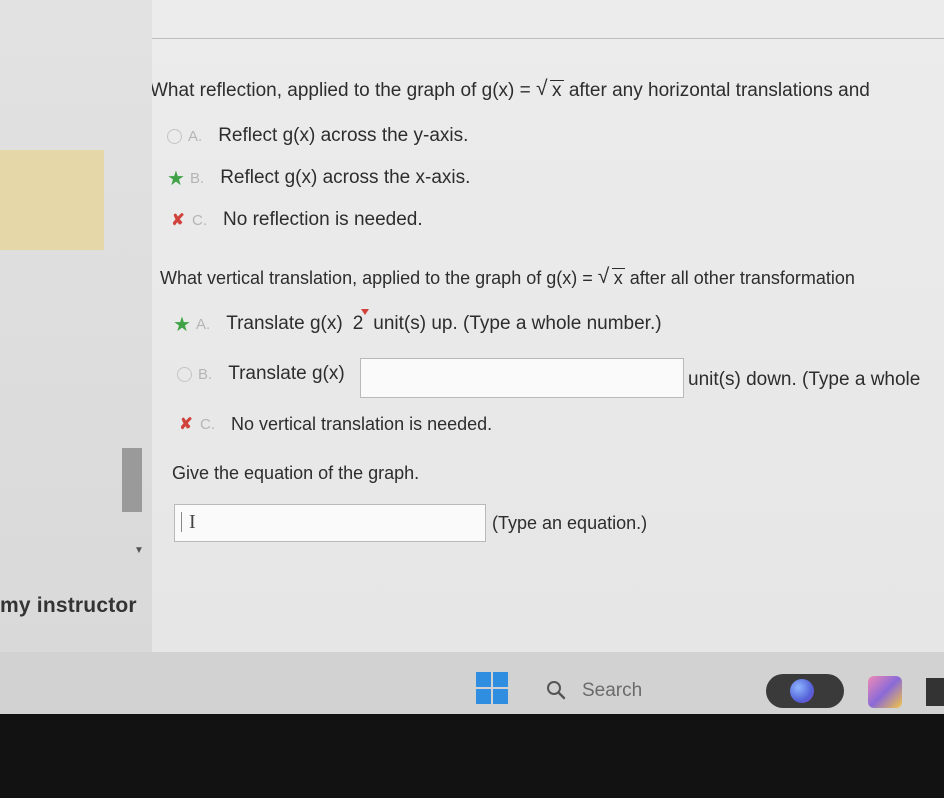  I want to click on option-label: No vertical translation is needed., so click(362, 423).